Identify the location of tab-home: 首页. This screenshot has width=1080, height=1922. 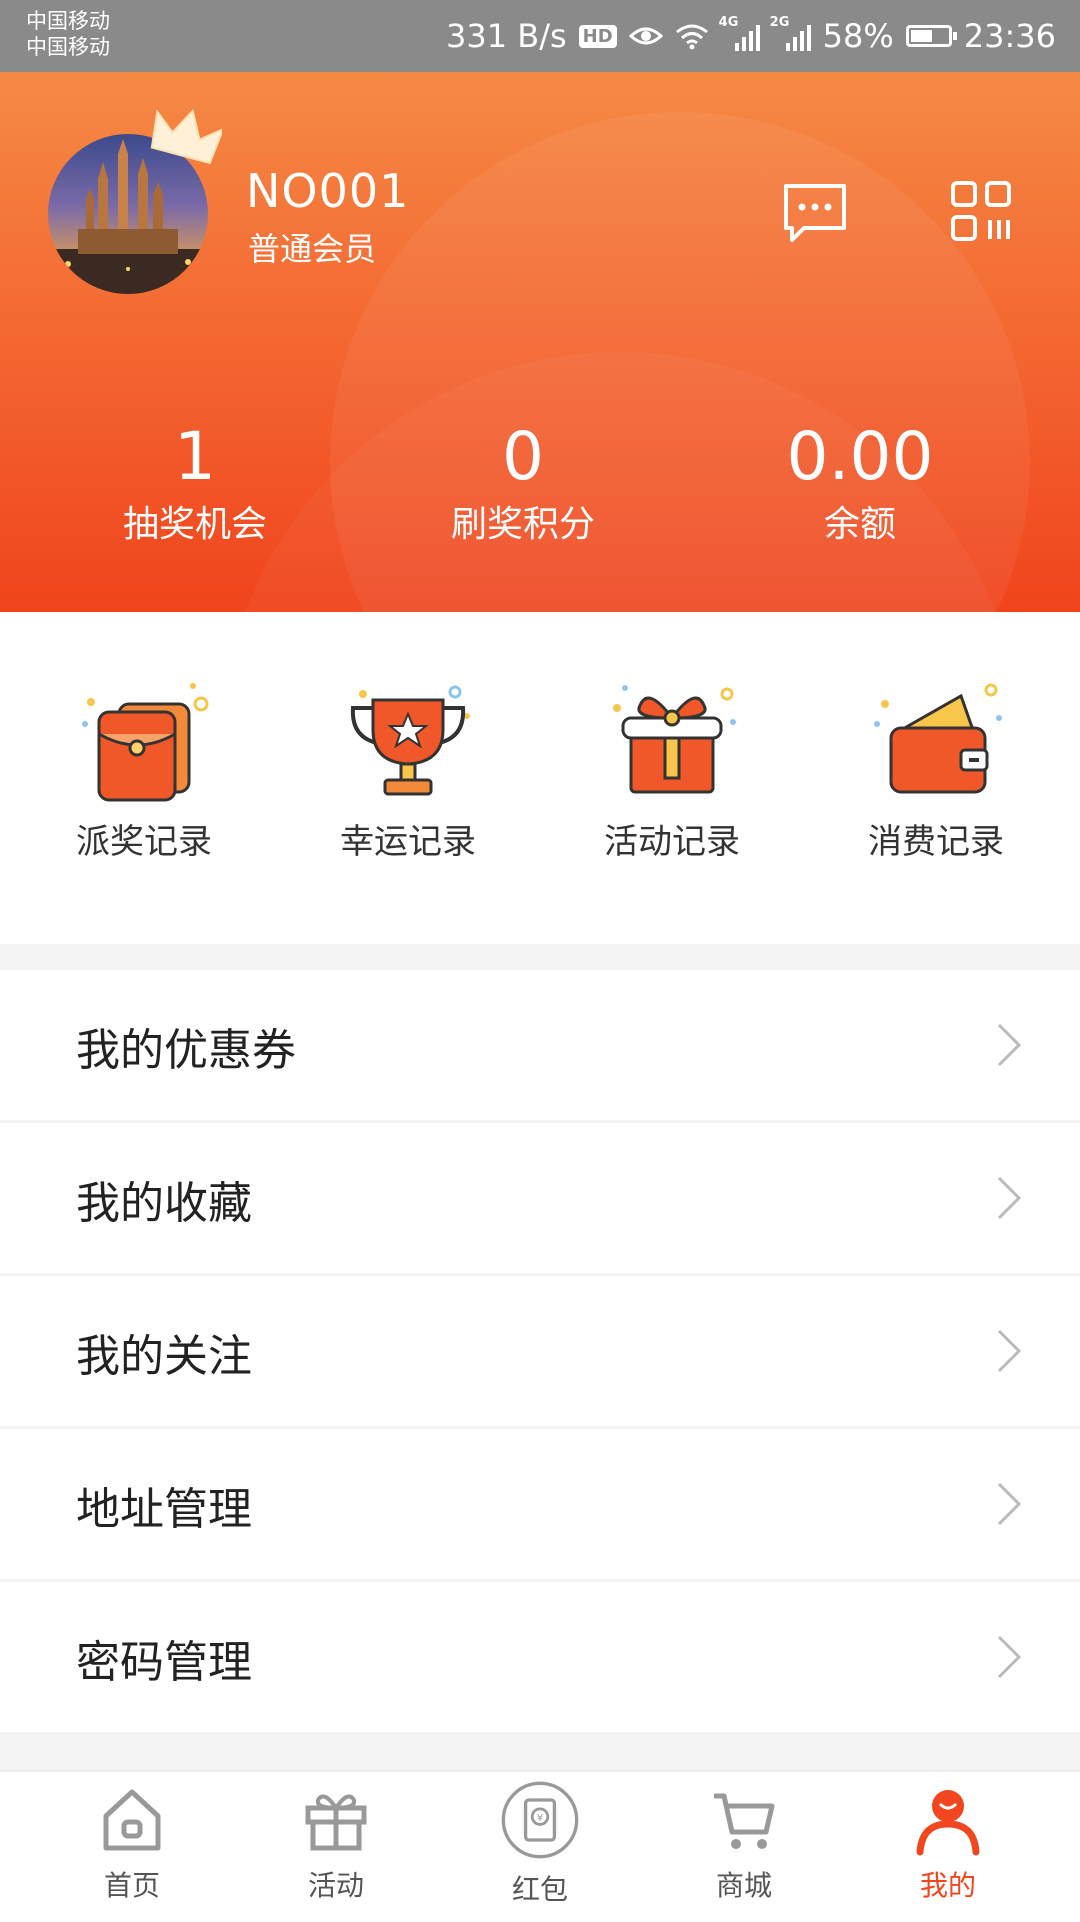
(132, 1844).